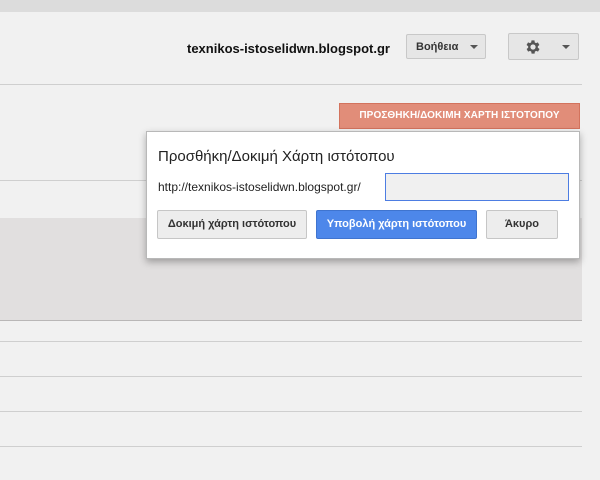 This screenshot has height=480, width=600. I want to click on help-dropdown-button: Βοήθεια, so click(446, 46).